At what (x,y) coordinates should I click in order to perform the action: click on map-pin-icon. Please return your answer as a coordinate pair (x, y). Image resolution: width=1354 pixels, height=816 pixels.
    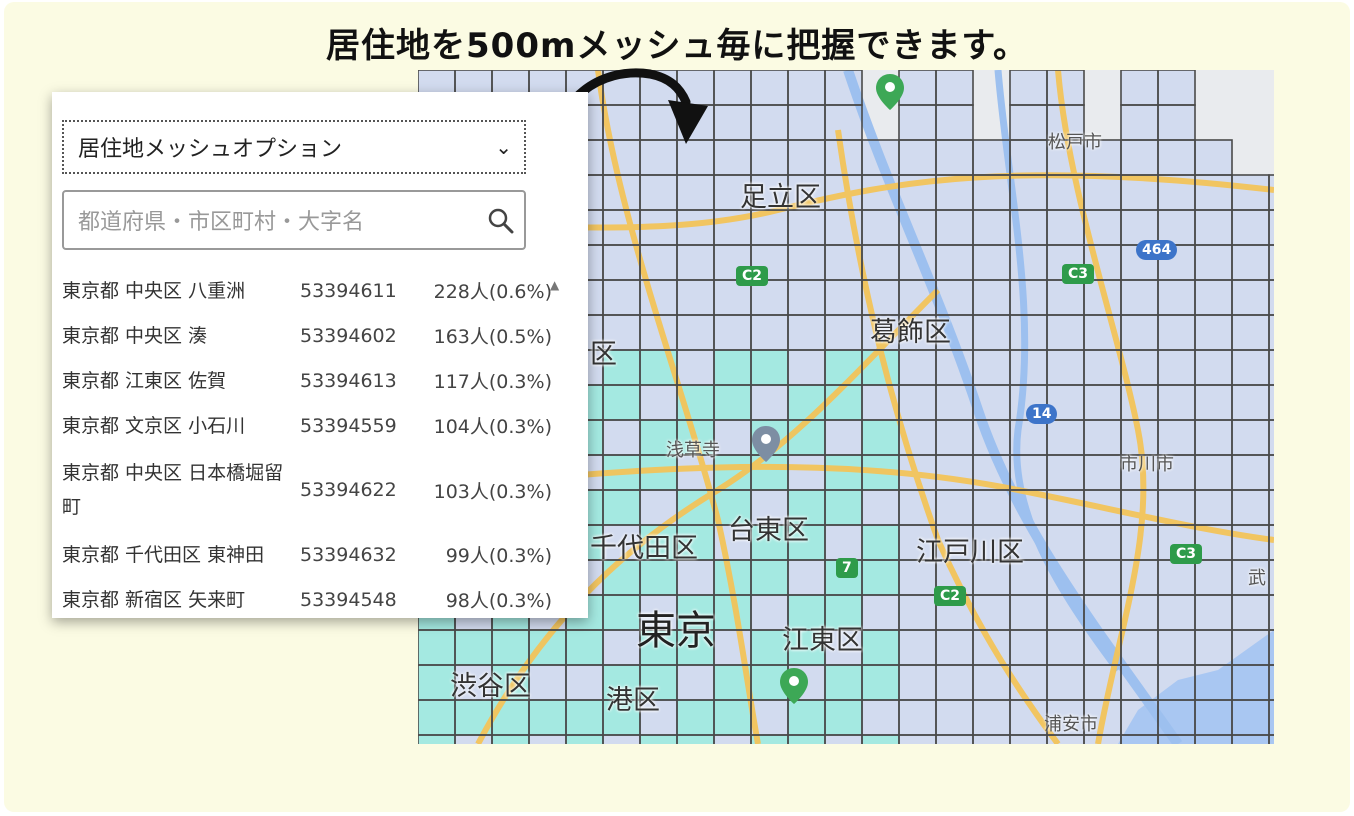
    Looking at the image, I should click on (766, 444).